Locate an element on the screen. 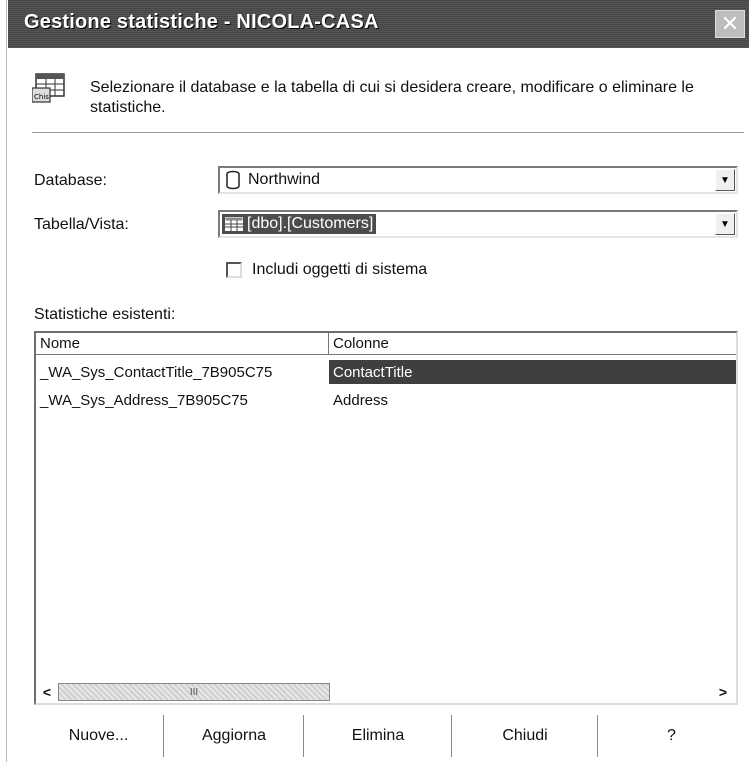  table-value: [dbo].[Customers] is located at coordinates (310, 223).